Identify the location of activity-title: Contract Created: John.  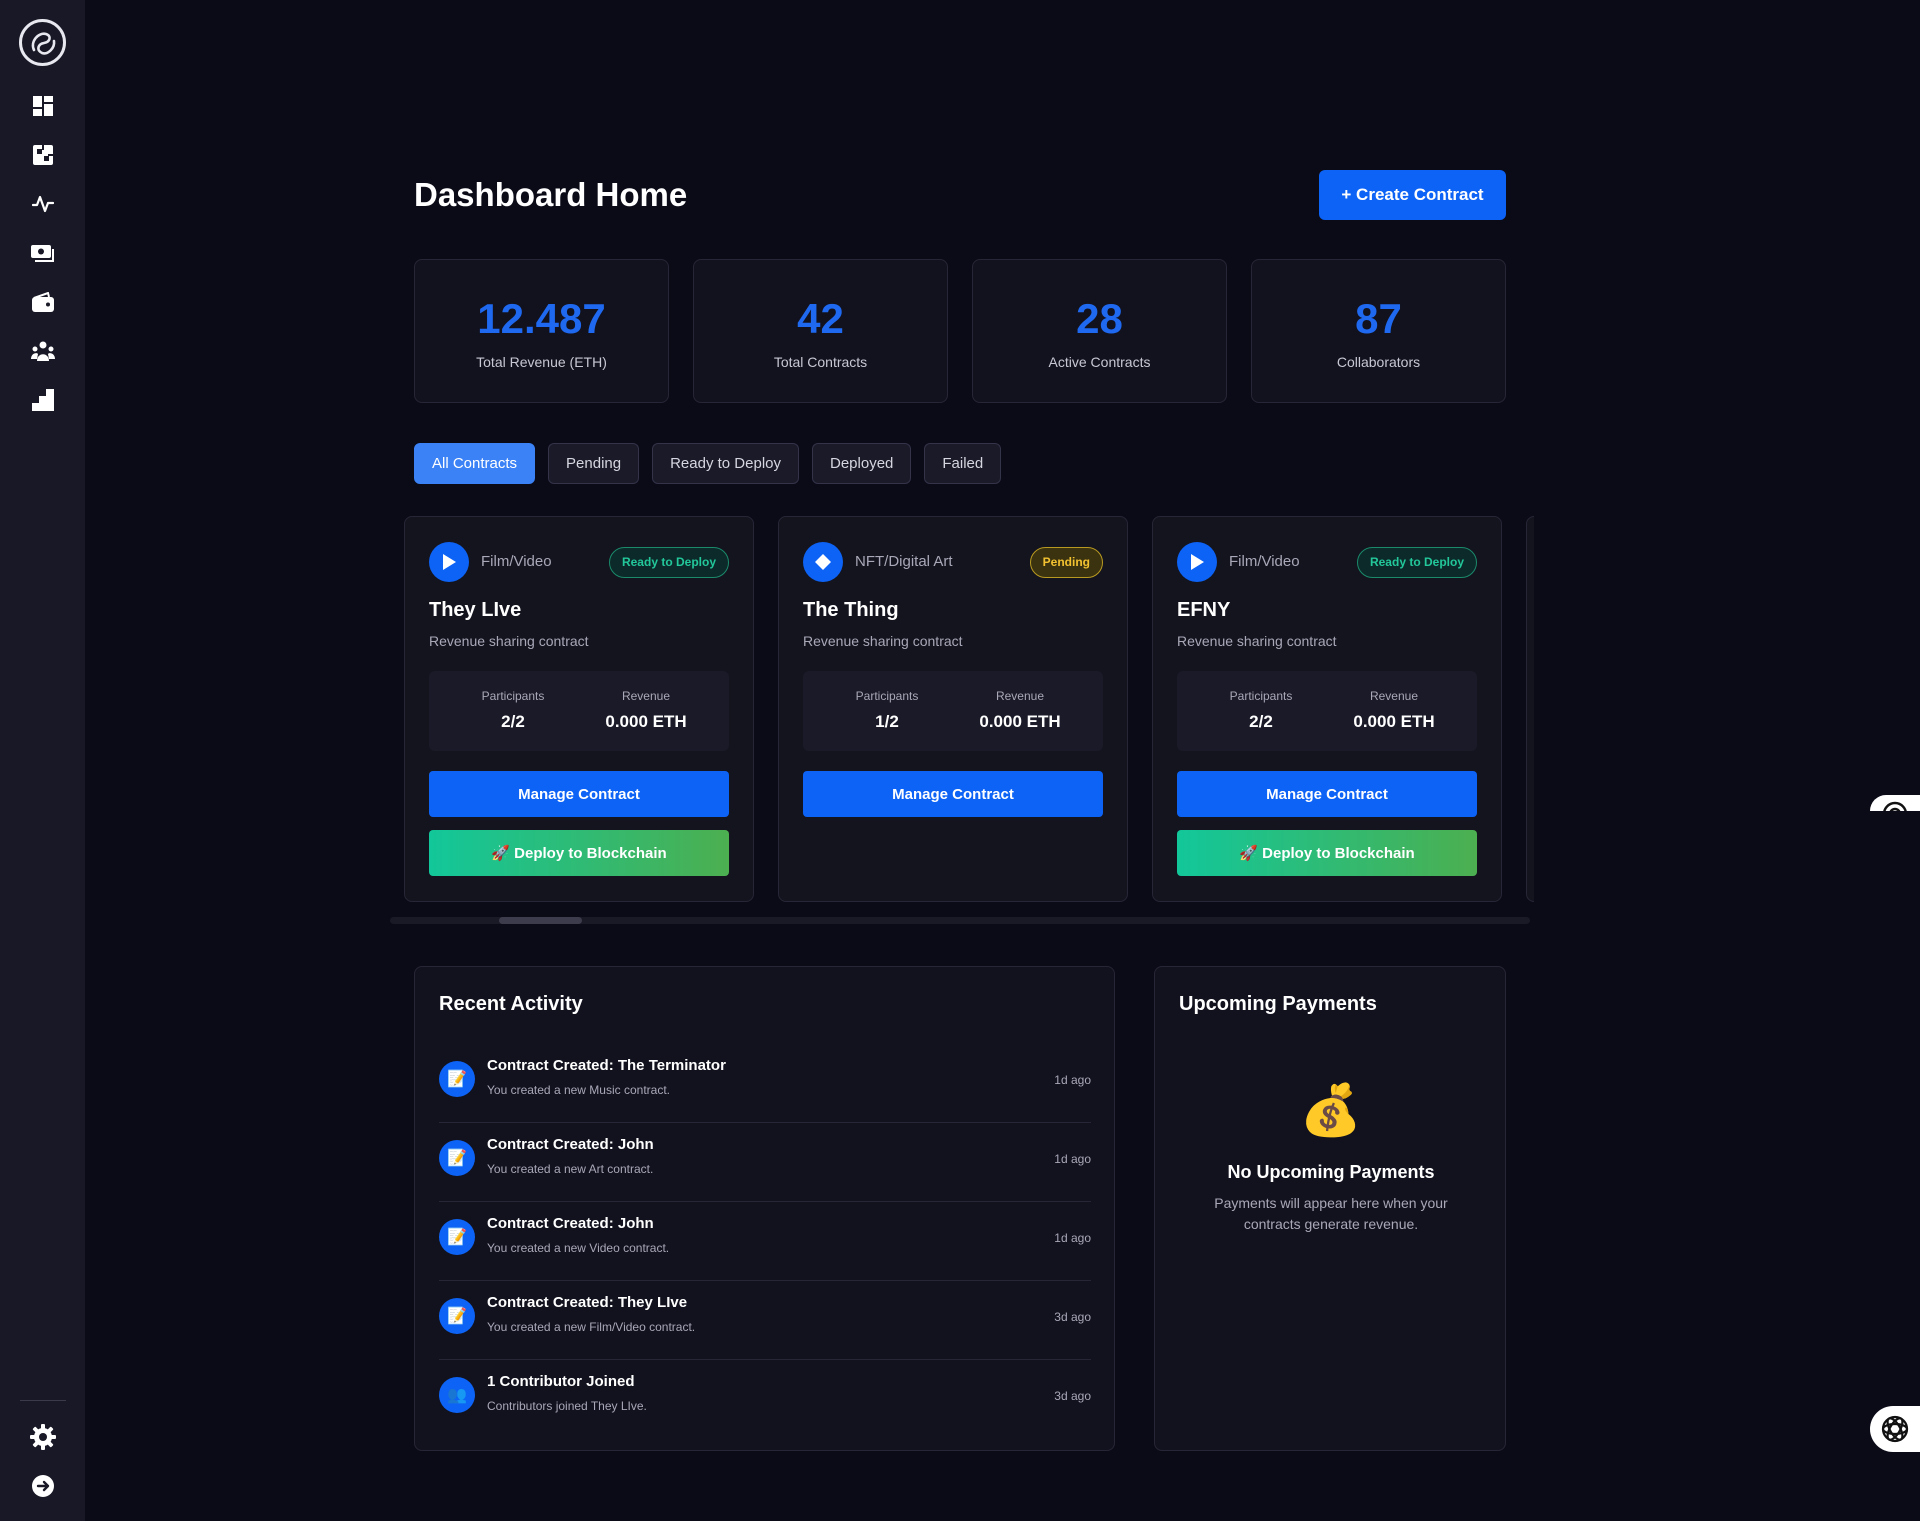
(570, 1144).